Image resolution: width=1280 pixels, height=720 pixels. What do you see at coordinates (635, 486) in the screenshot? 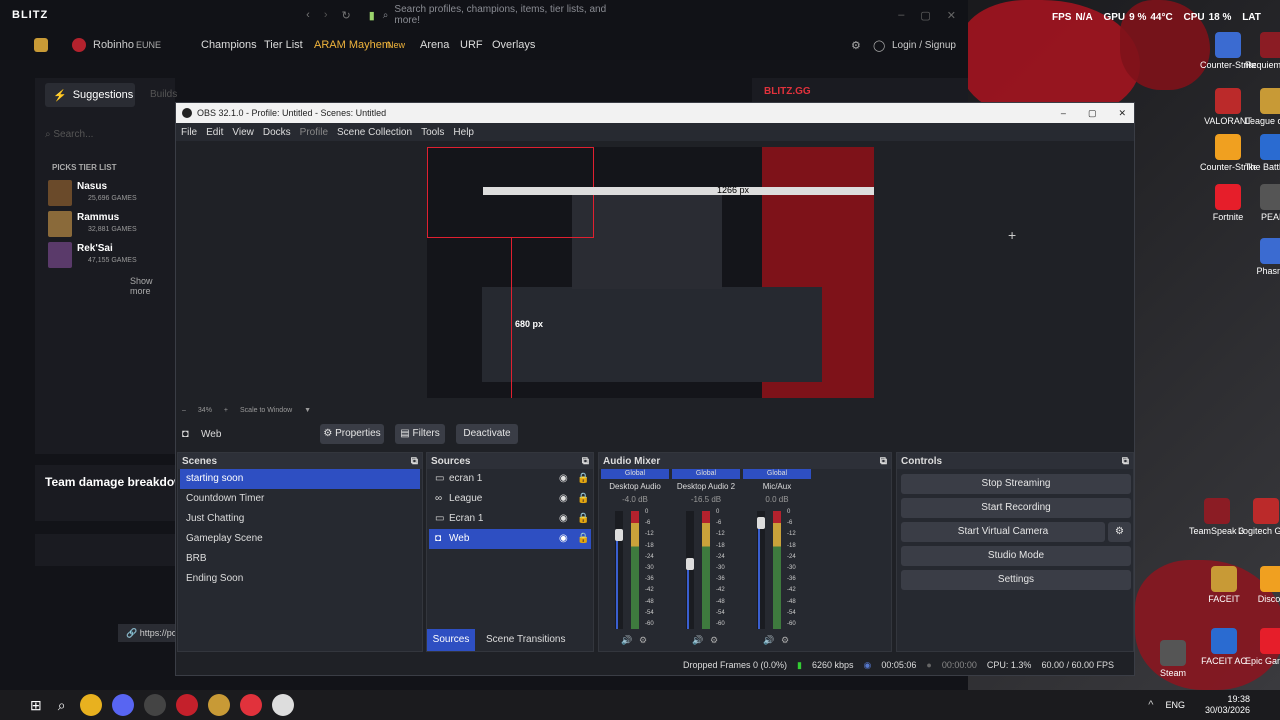
I see `channel-name: Desktop Audio` at bounding box center [635, 486].